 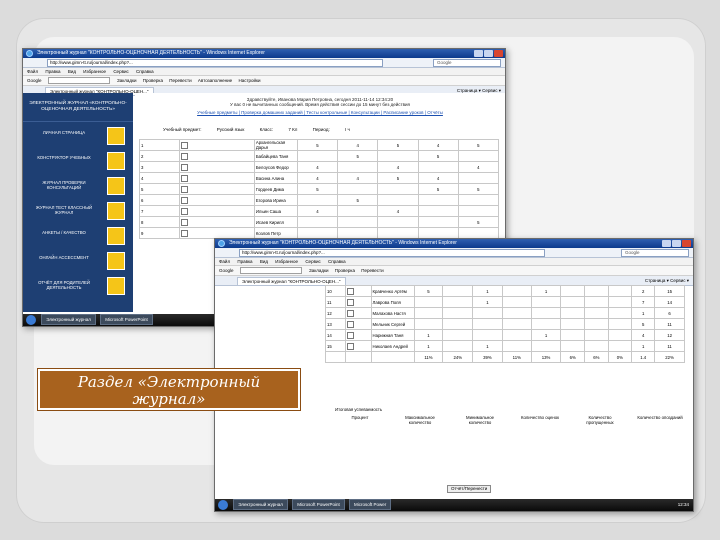 What do you see at coordinates (260, 505) in the screenshot?
I see `taskbar-item-journal: Электронный журнал` at bounding box center [260, 505].